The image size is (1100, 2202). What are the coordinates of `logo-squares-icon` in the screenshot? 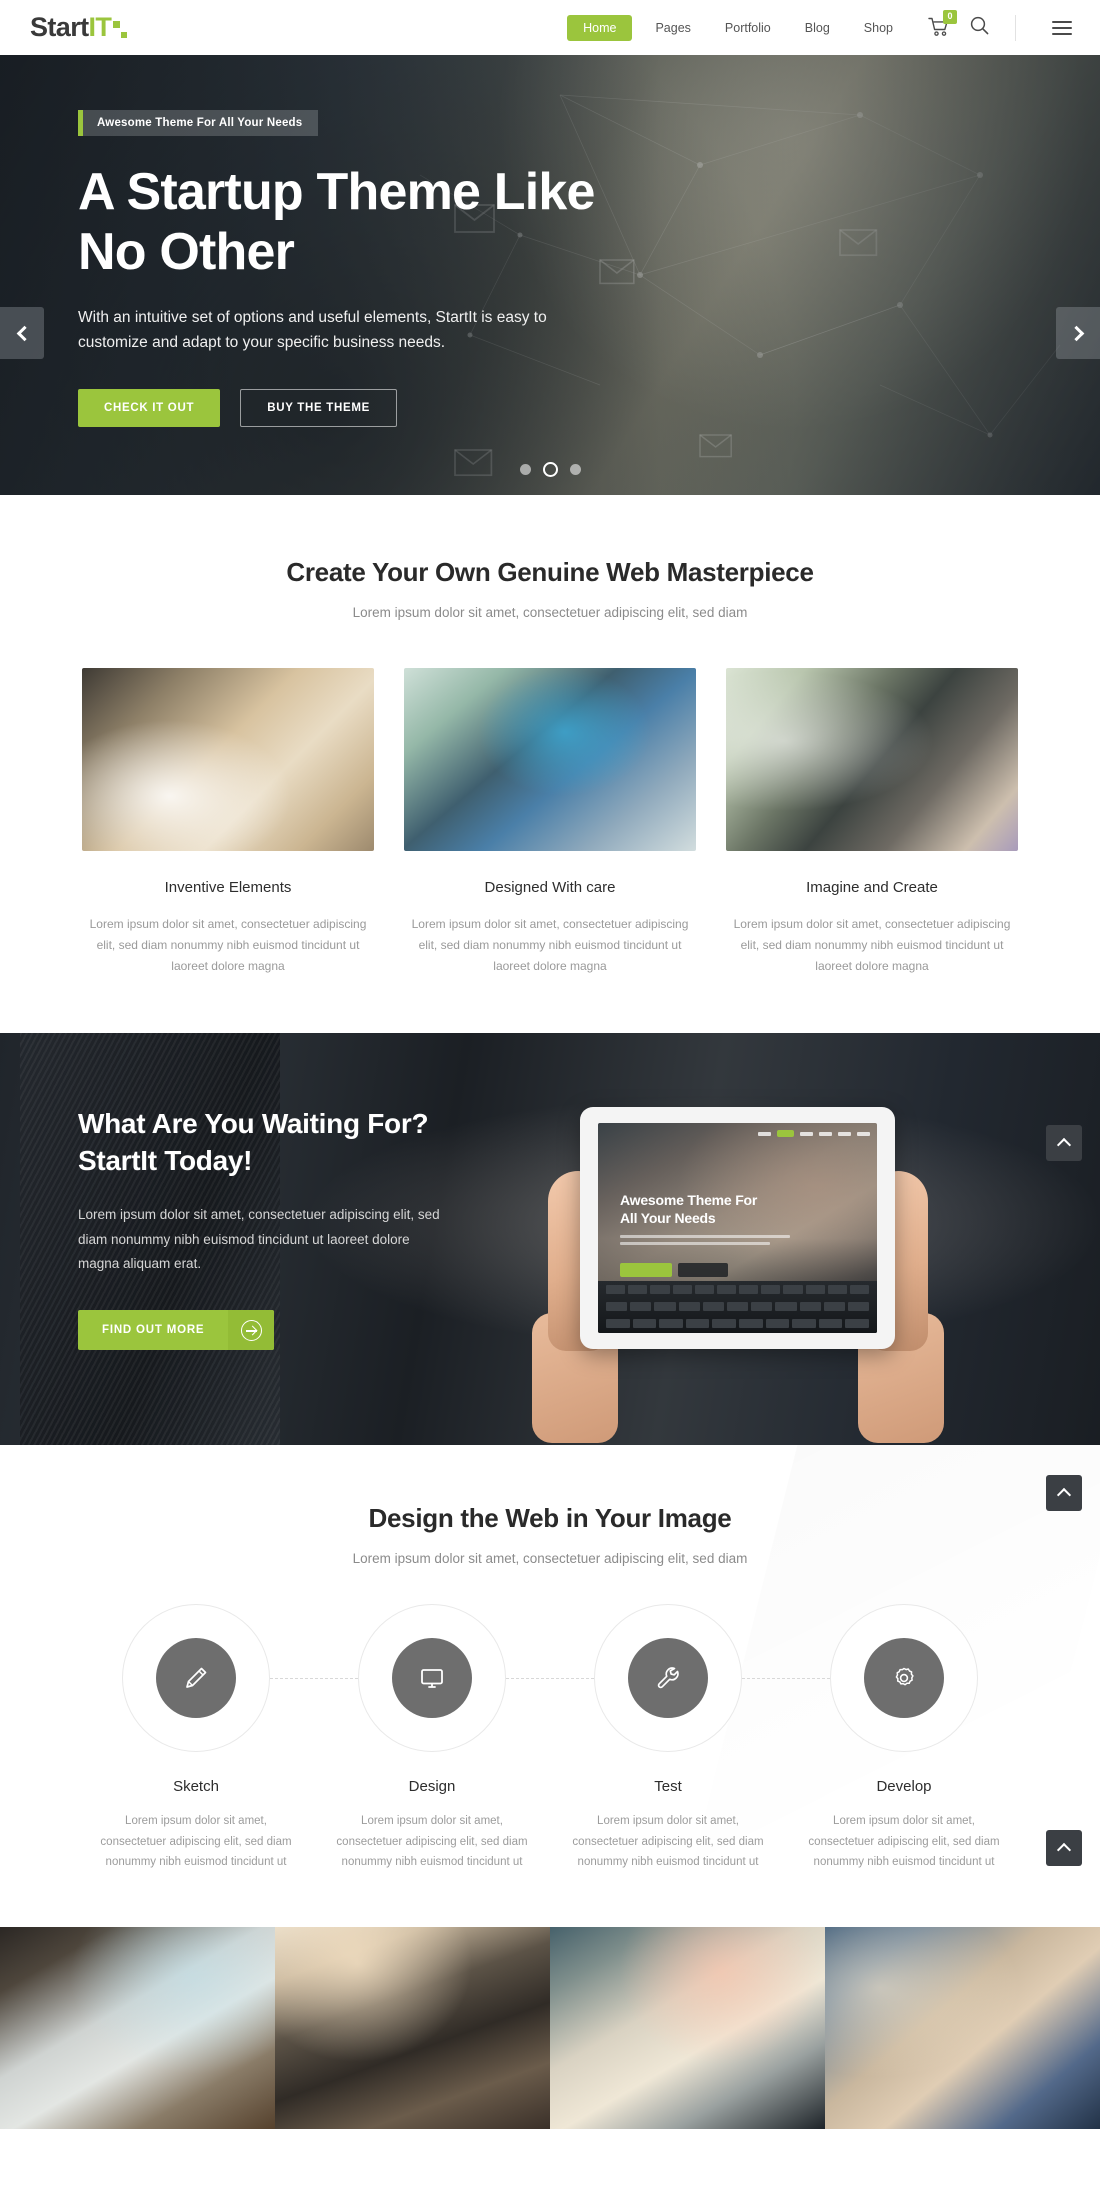 It's located at (121, 30).